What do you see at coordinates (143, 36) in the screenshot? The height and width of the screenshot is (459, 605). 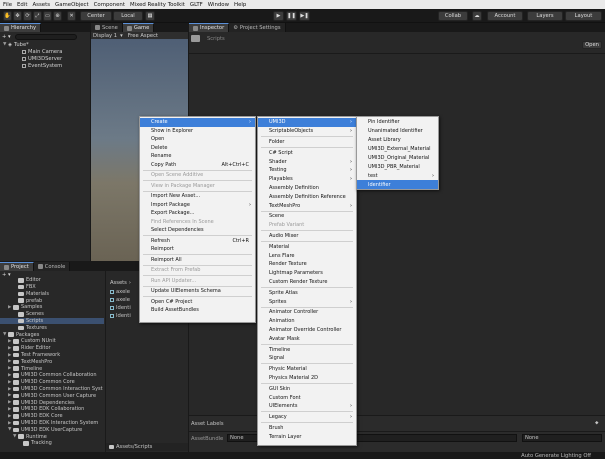 I see `aspect-dropdown: Free Aspect` at bounding box center [143, 36].